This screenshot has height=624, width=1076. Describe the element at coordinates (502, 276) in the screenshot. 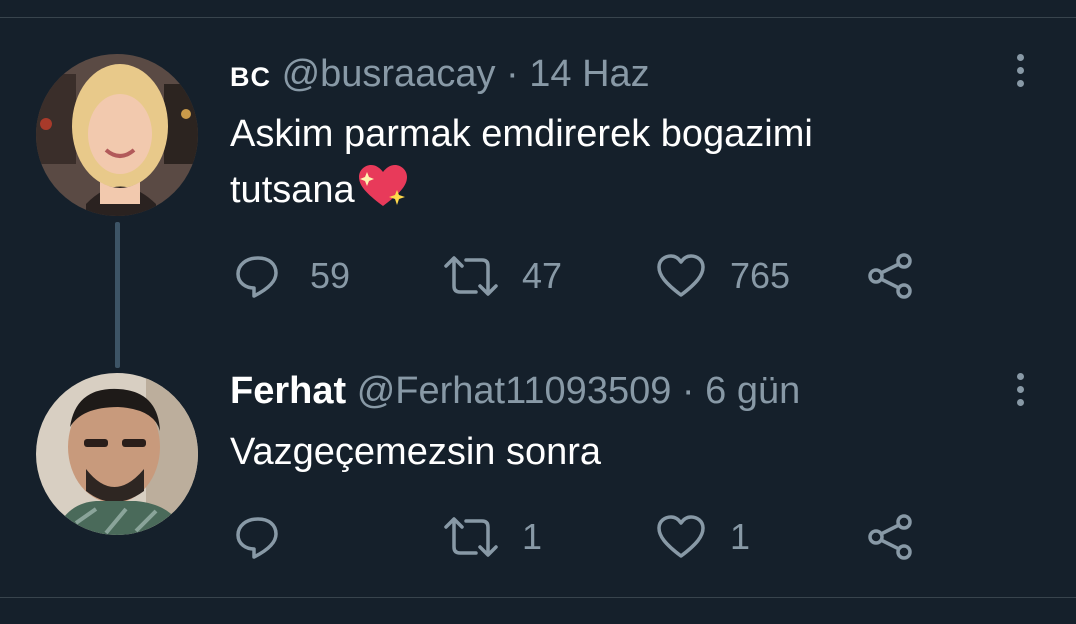

I see `retweet-button: 47` at that location.